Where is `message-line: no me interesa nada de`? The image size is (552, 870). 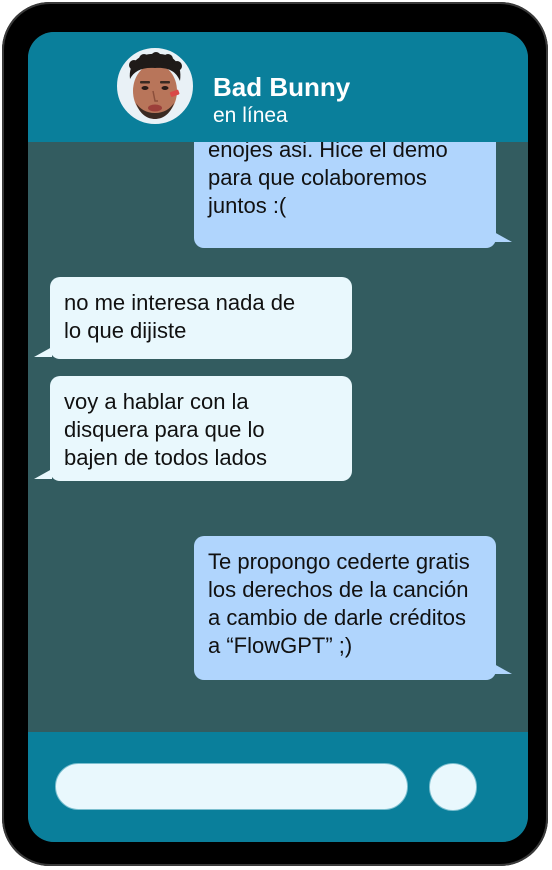 message-line: no me interesa nada de is located at coordinates (180, 302).